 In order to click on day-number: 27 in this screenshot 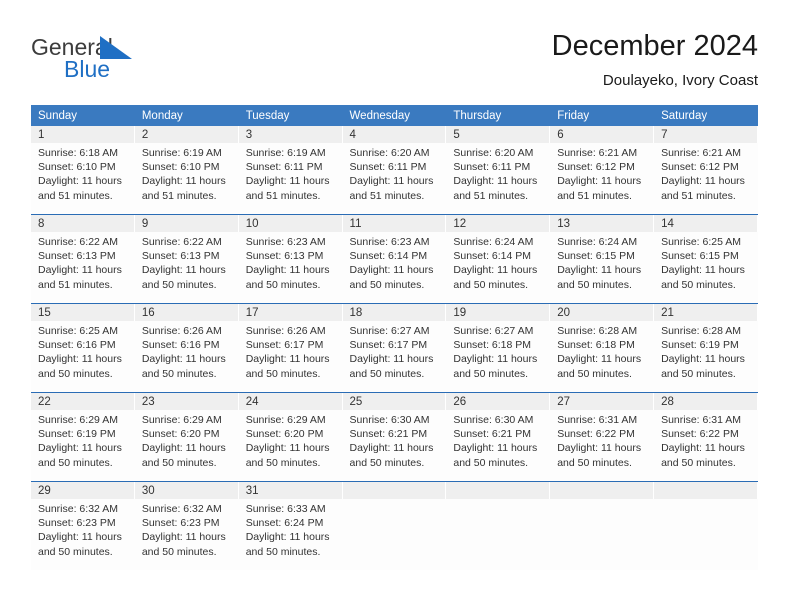, I will do `click(602, 401)`.